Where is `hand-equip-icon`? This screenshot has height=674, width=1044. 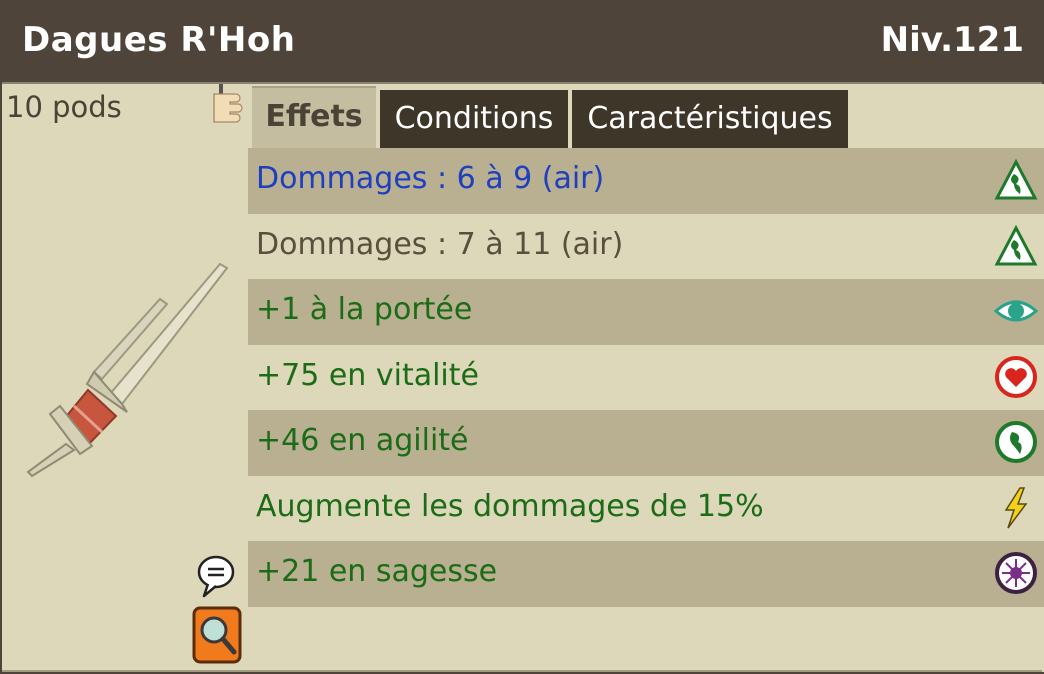 hand-equip-icon is located at coordinates (228, 108).